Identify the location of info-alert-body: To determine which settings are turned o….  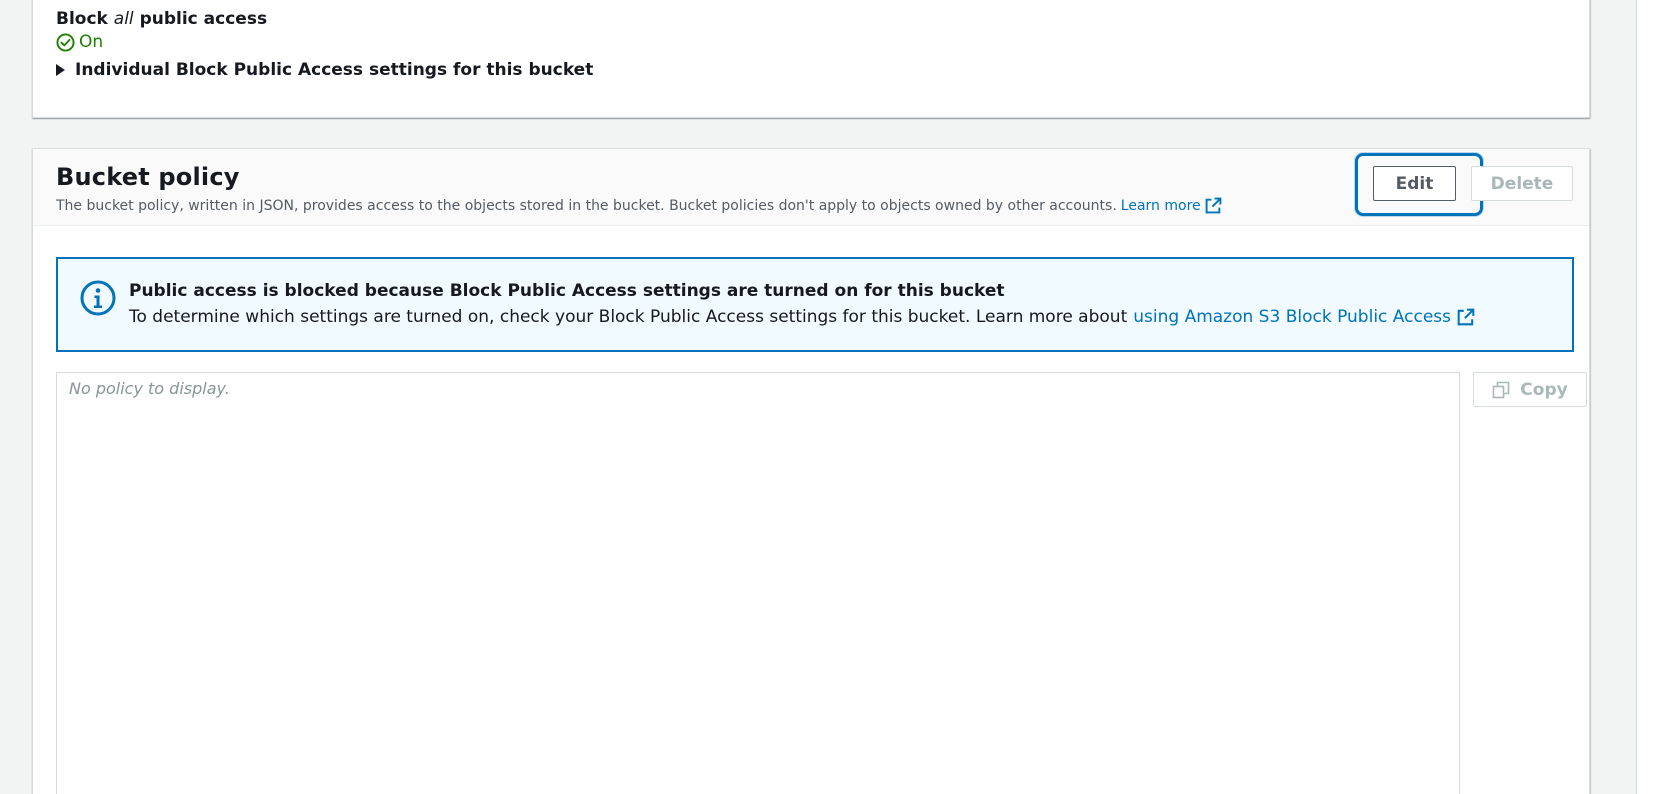
(802, 317).